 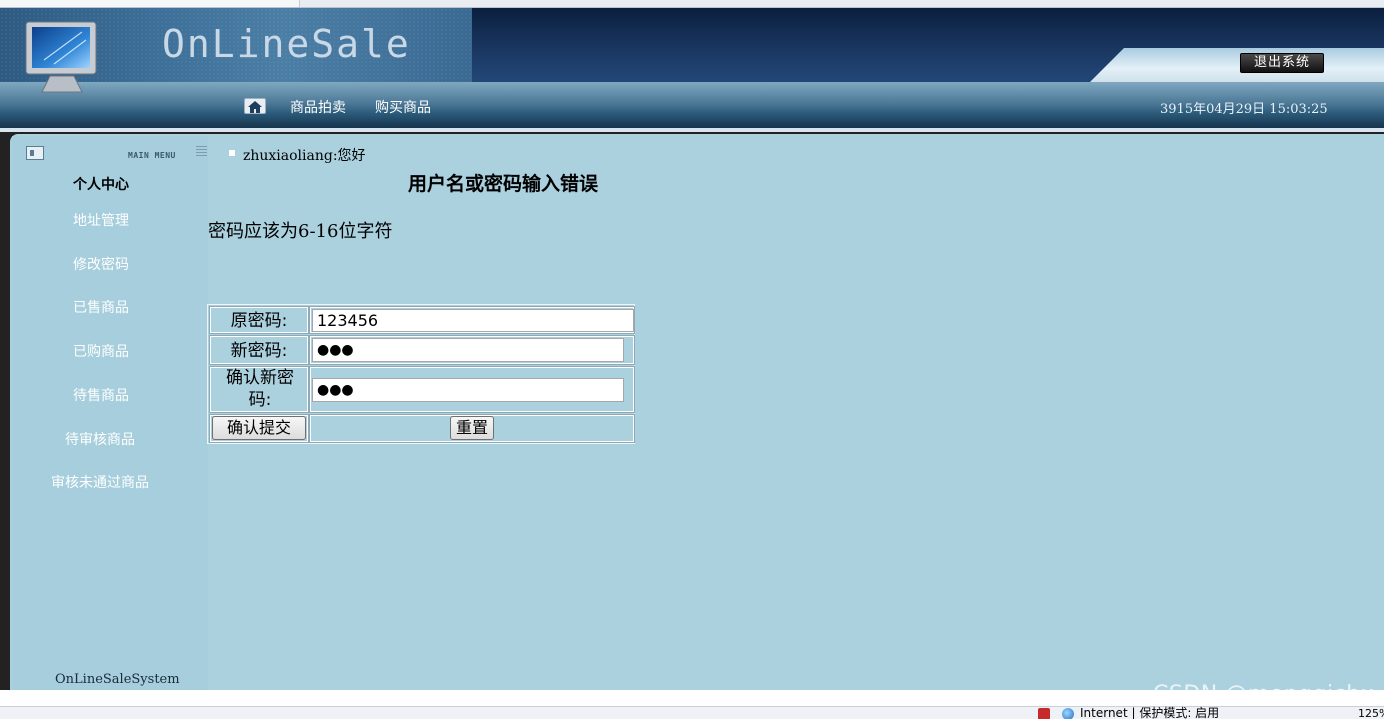 What do you see at coordinates (201, 152) in the screenshot?
I see `menu-lines-icon` at bounding box center [201, 152].